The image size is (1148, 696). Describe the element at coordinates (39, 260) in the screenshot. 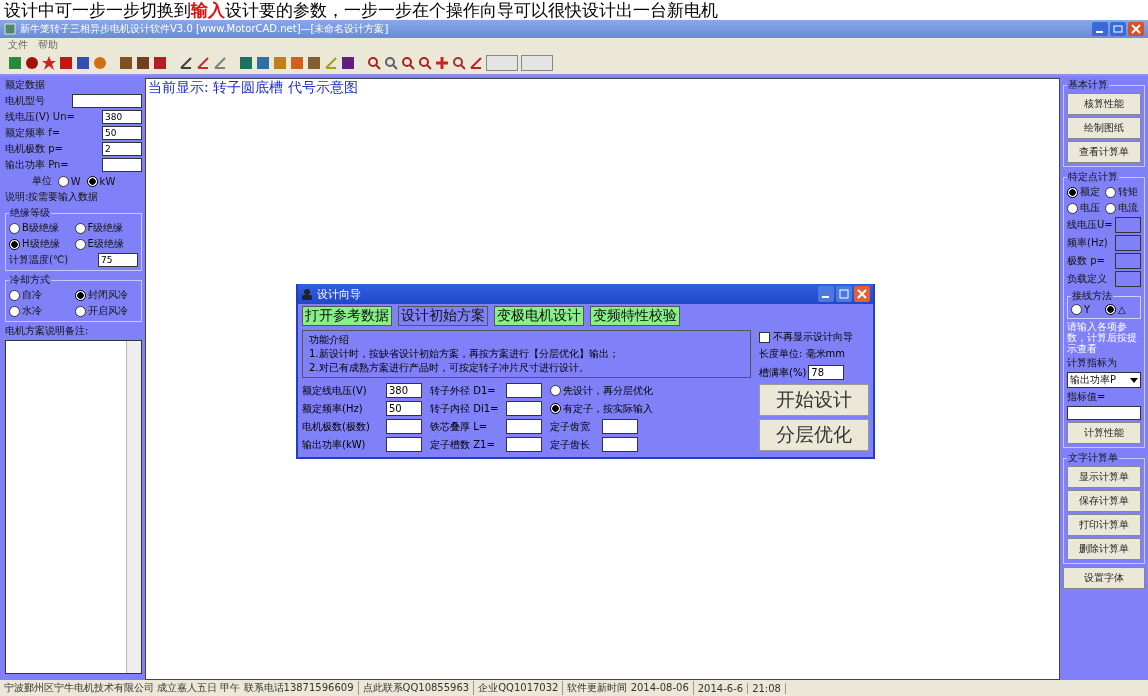

I see `field-label: 计算温度(℃)` at that location.